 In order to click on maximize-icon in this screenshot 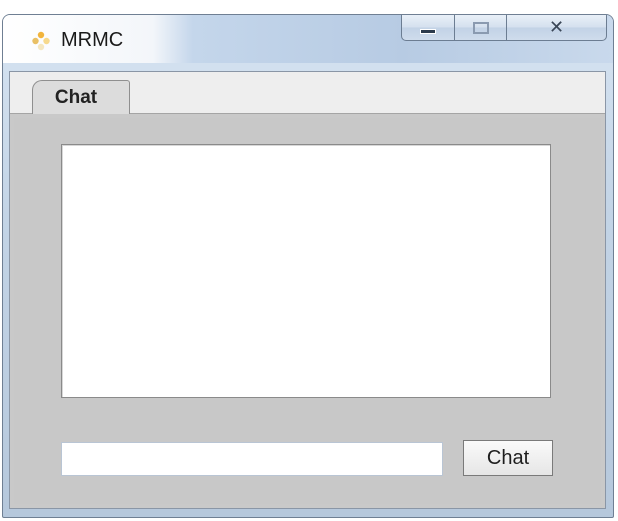, I will do `click(480, 27)`.